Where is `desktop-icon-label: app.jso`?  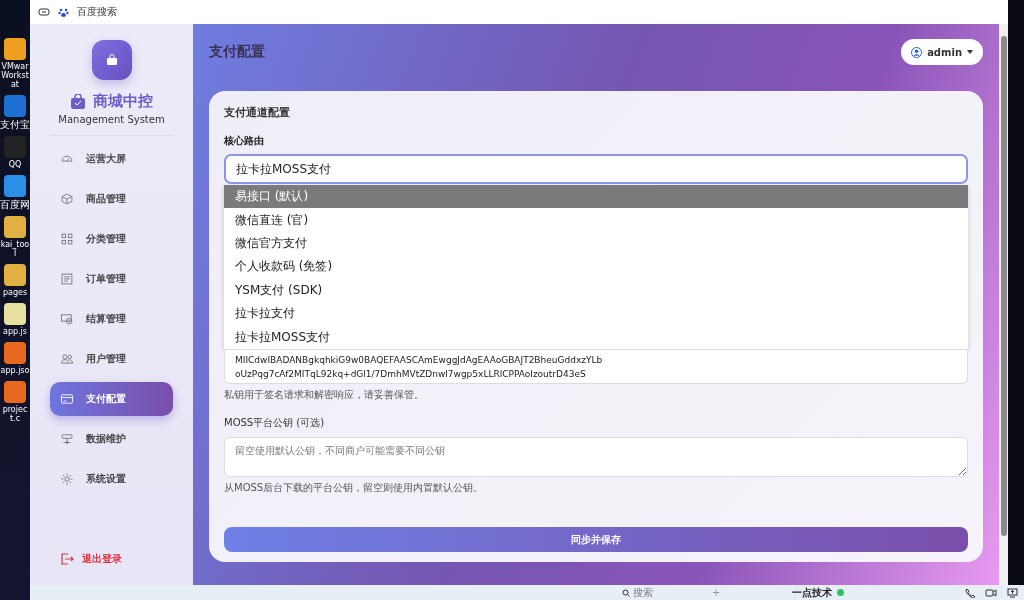
desktop-icon-label: app.jso is located at coordinates (15, 370).